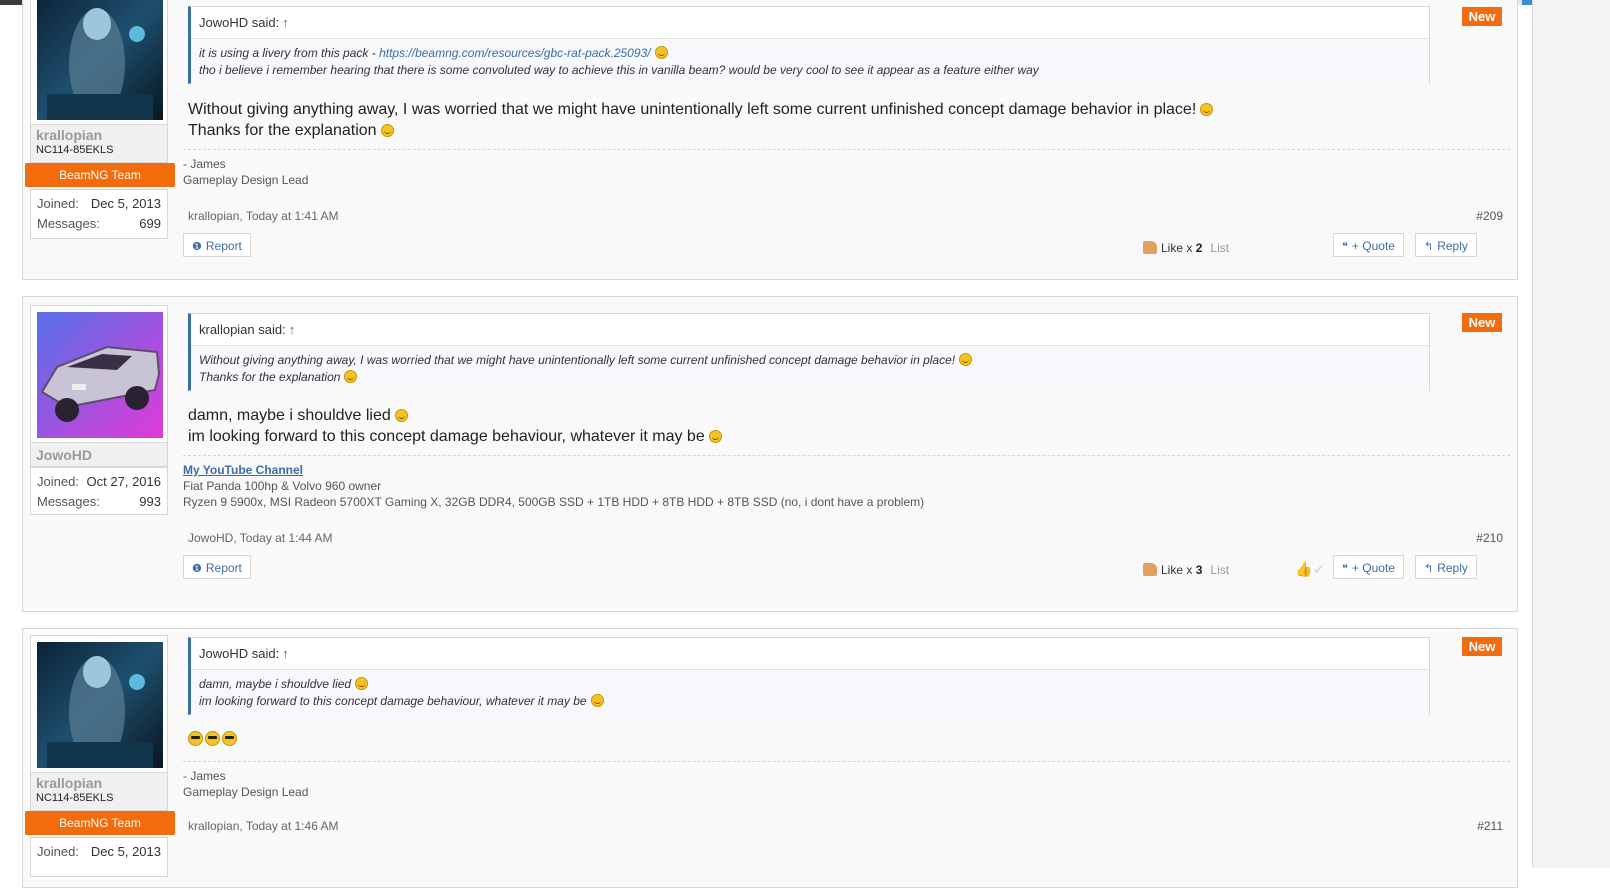 The image size is (1610, 889). What do you see at coordinates (260, 538) in the screenshot?
I see `post-author-date: JowoHD, Today at 1:44 AM` at bounding box center [260, 538].